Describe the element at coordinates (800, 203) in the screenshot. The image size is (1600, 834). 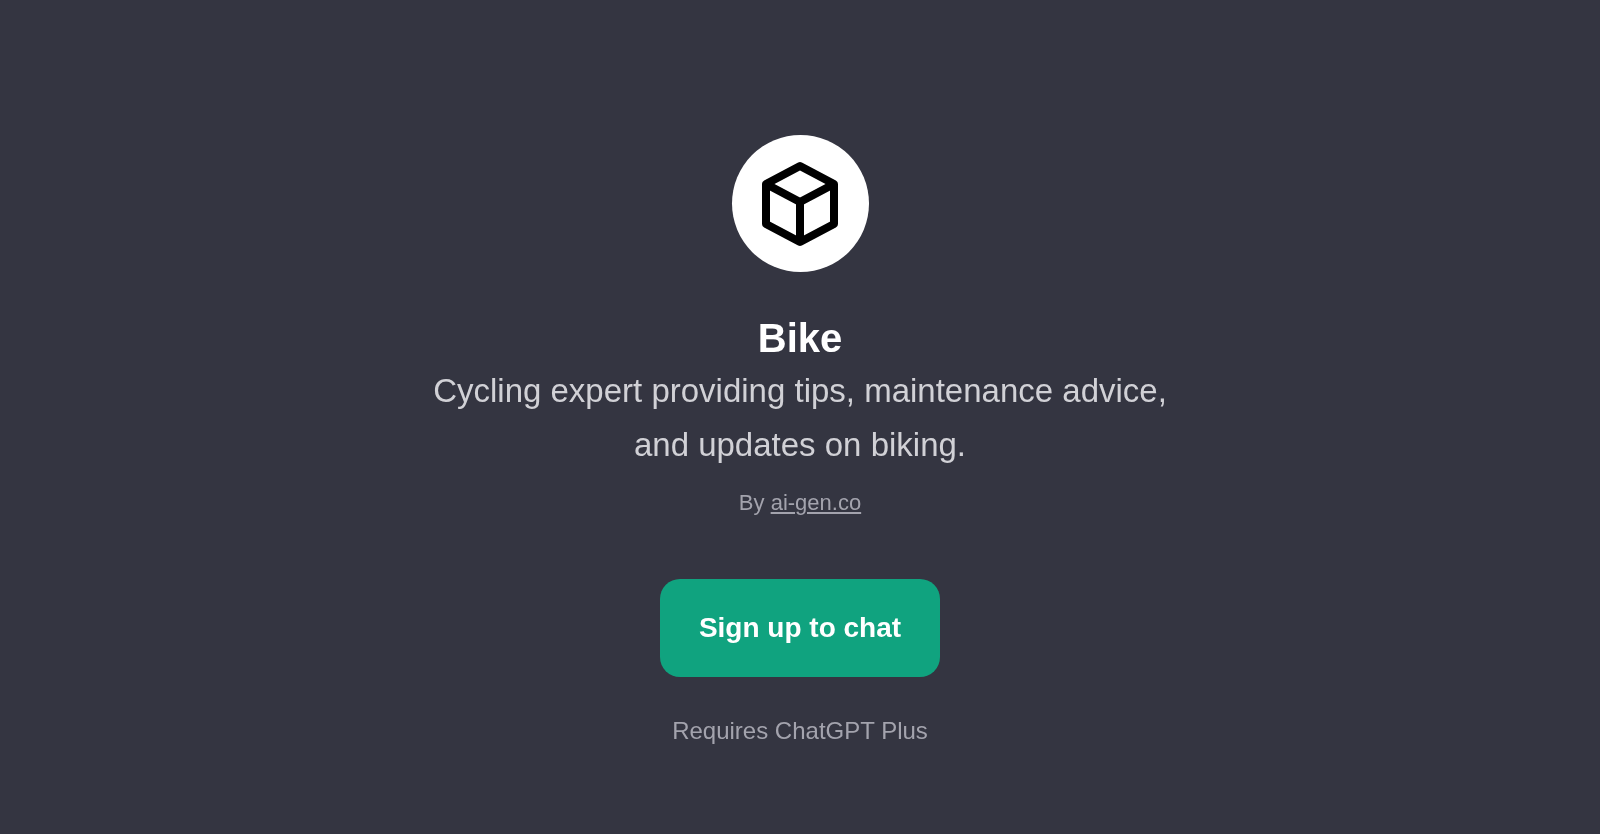
I see `cube-icon` at that location.